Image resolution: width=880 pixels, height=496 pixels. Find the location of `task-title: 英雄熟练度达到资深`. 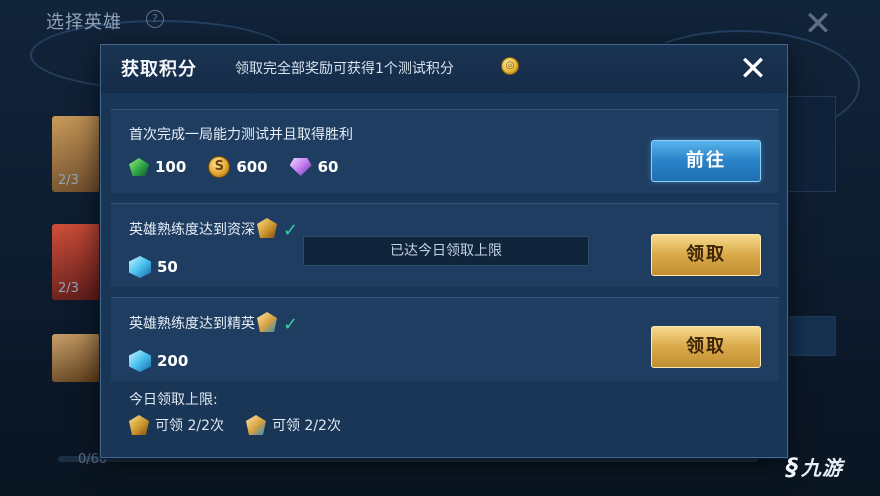

task-title: 英雄熟练度达到资深 is located at coordinates (192, 230).